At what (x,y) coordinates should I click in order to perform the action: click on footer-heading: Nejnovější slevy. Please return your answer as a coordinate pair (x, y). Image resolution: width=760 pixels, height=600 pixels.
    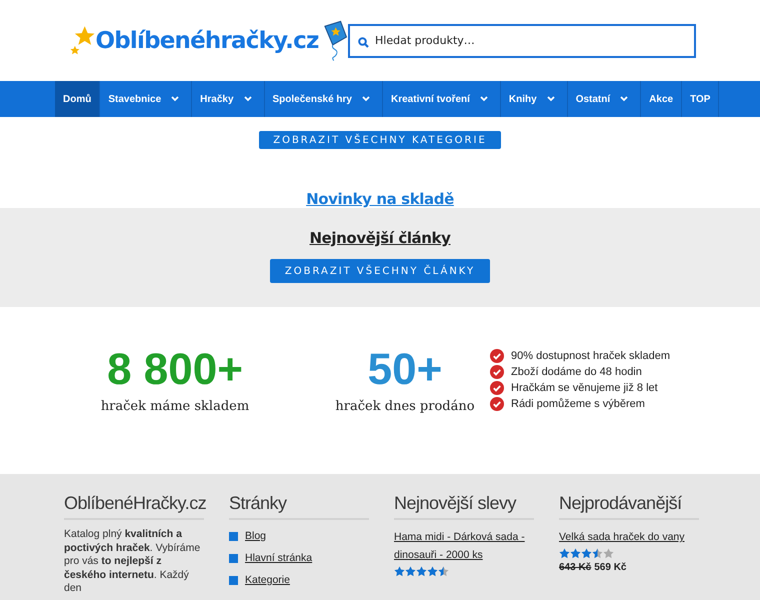
    Looking at the image, I should click on (464, 506).